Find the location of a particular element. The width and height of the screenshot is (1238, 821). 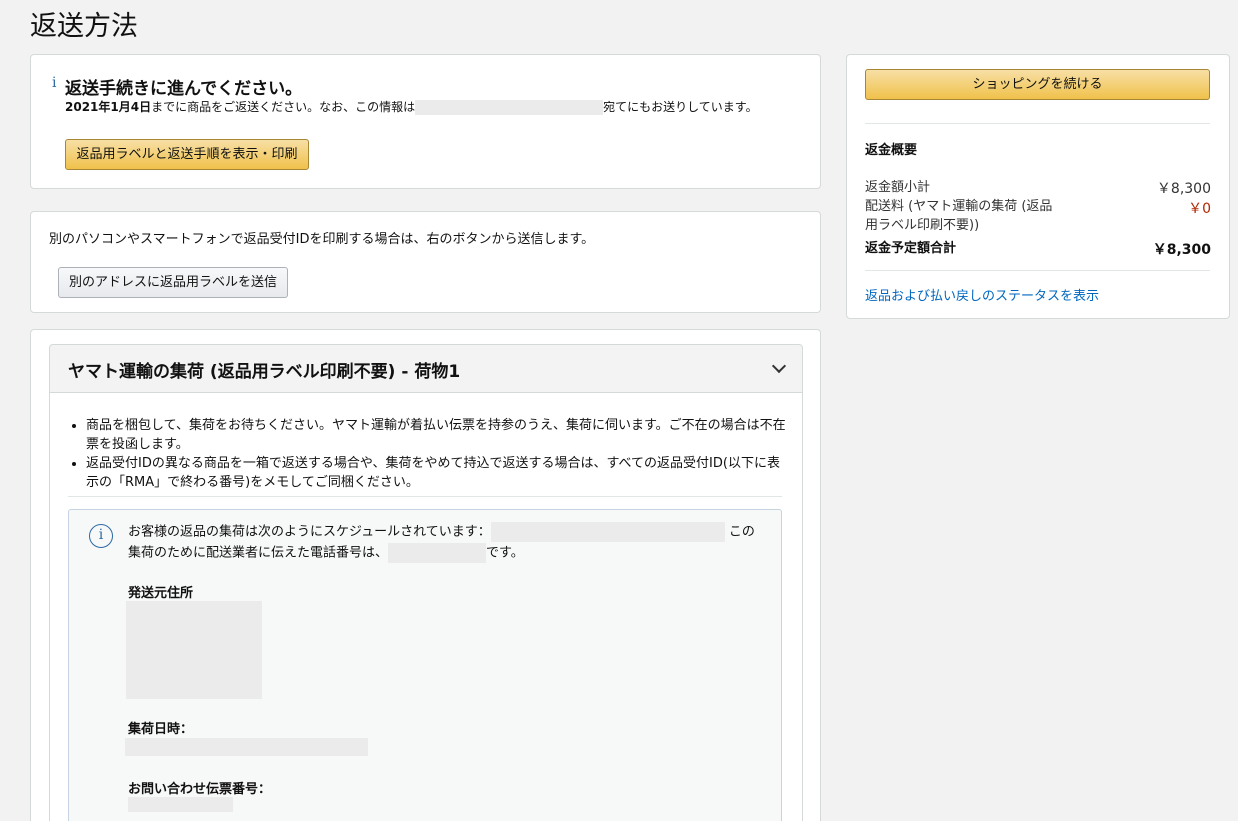

return-status-link: 返品および払い戻しのステータスを表示 is located at coordinates (982, 294).